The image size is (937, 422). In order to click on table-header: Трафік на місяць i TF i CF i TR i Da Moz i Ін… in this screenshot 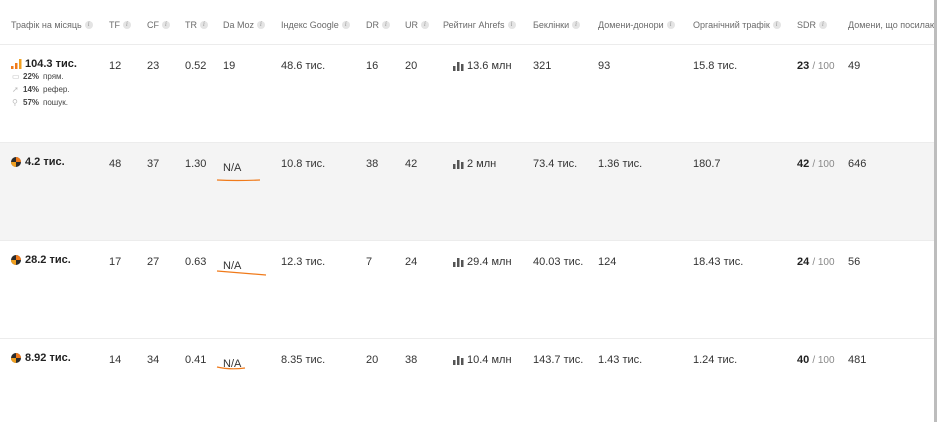, I will do `click(468, 22)`.